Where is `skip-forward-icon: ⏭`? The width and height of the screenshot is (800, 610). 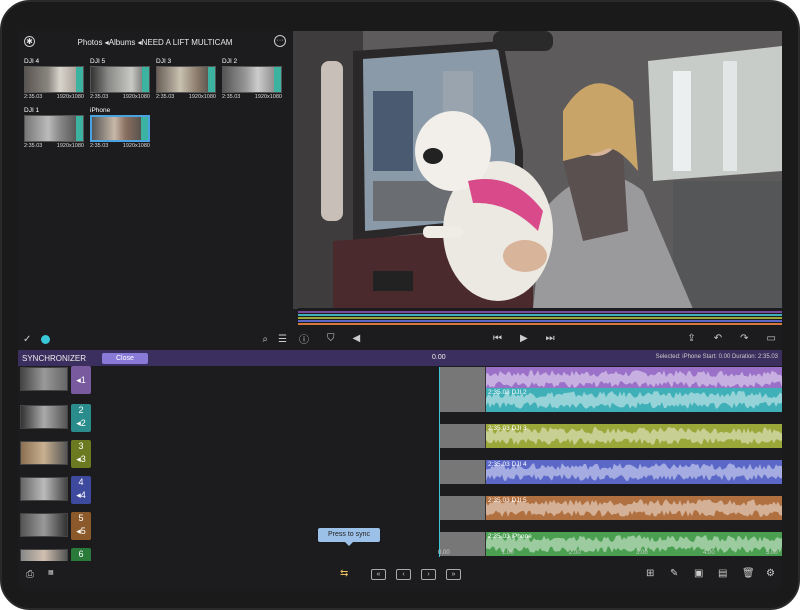
skip-forward-icon: ⏭ is located at coordinates (550, 338).